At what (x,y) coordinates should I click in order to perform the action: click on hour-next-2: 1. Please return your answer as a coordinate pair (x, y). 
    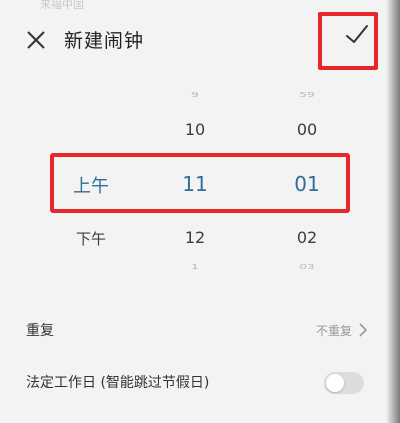
    Looking at the image, I should click on (195, 267).